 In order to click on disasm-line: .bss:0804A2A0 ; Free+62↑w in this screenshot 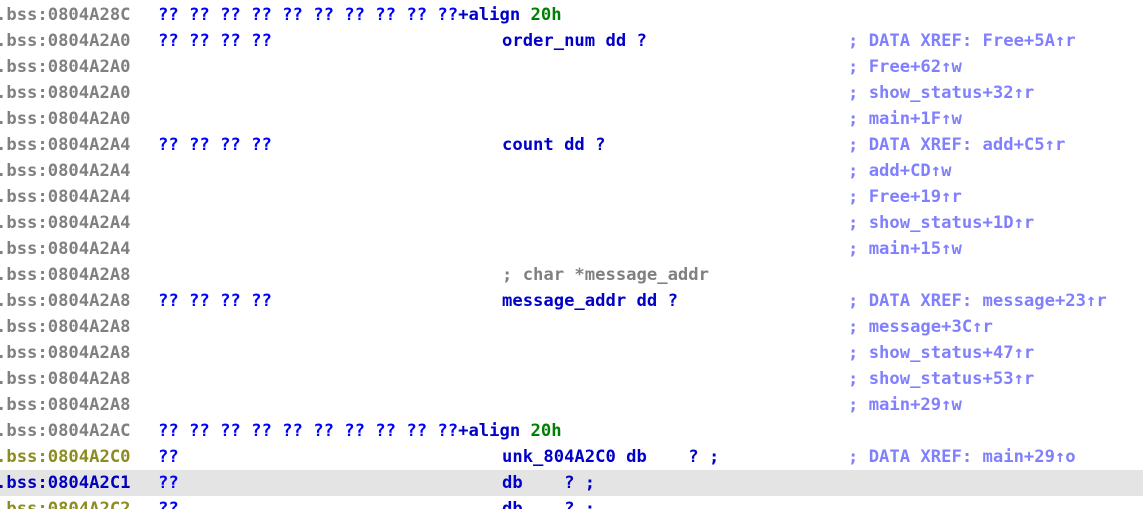, I will do `click(571, 67)`.